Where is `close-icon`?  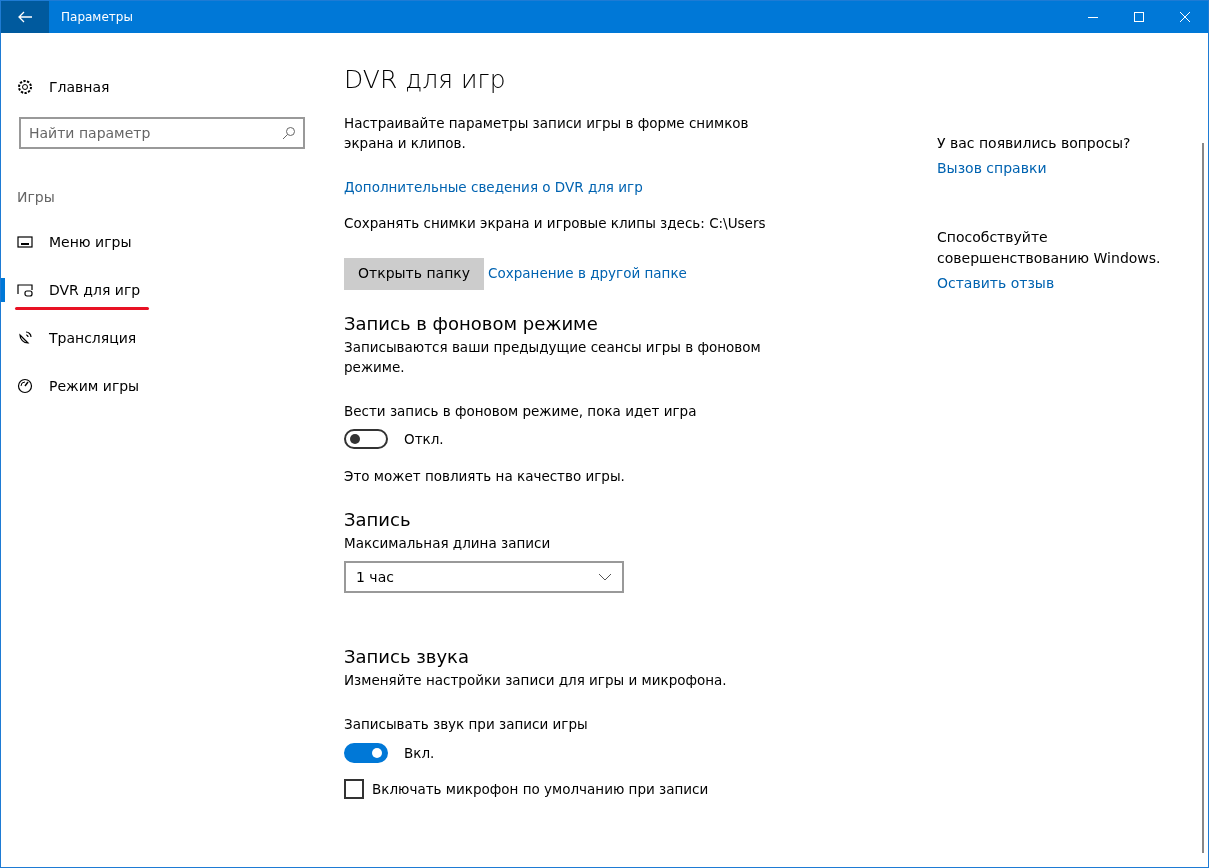
close-icon is located at coordinates (1185, 17).